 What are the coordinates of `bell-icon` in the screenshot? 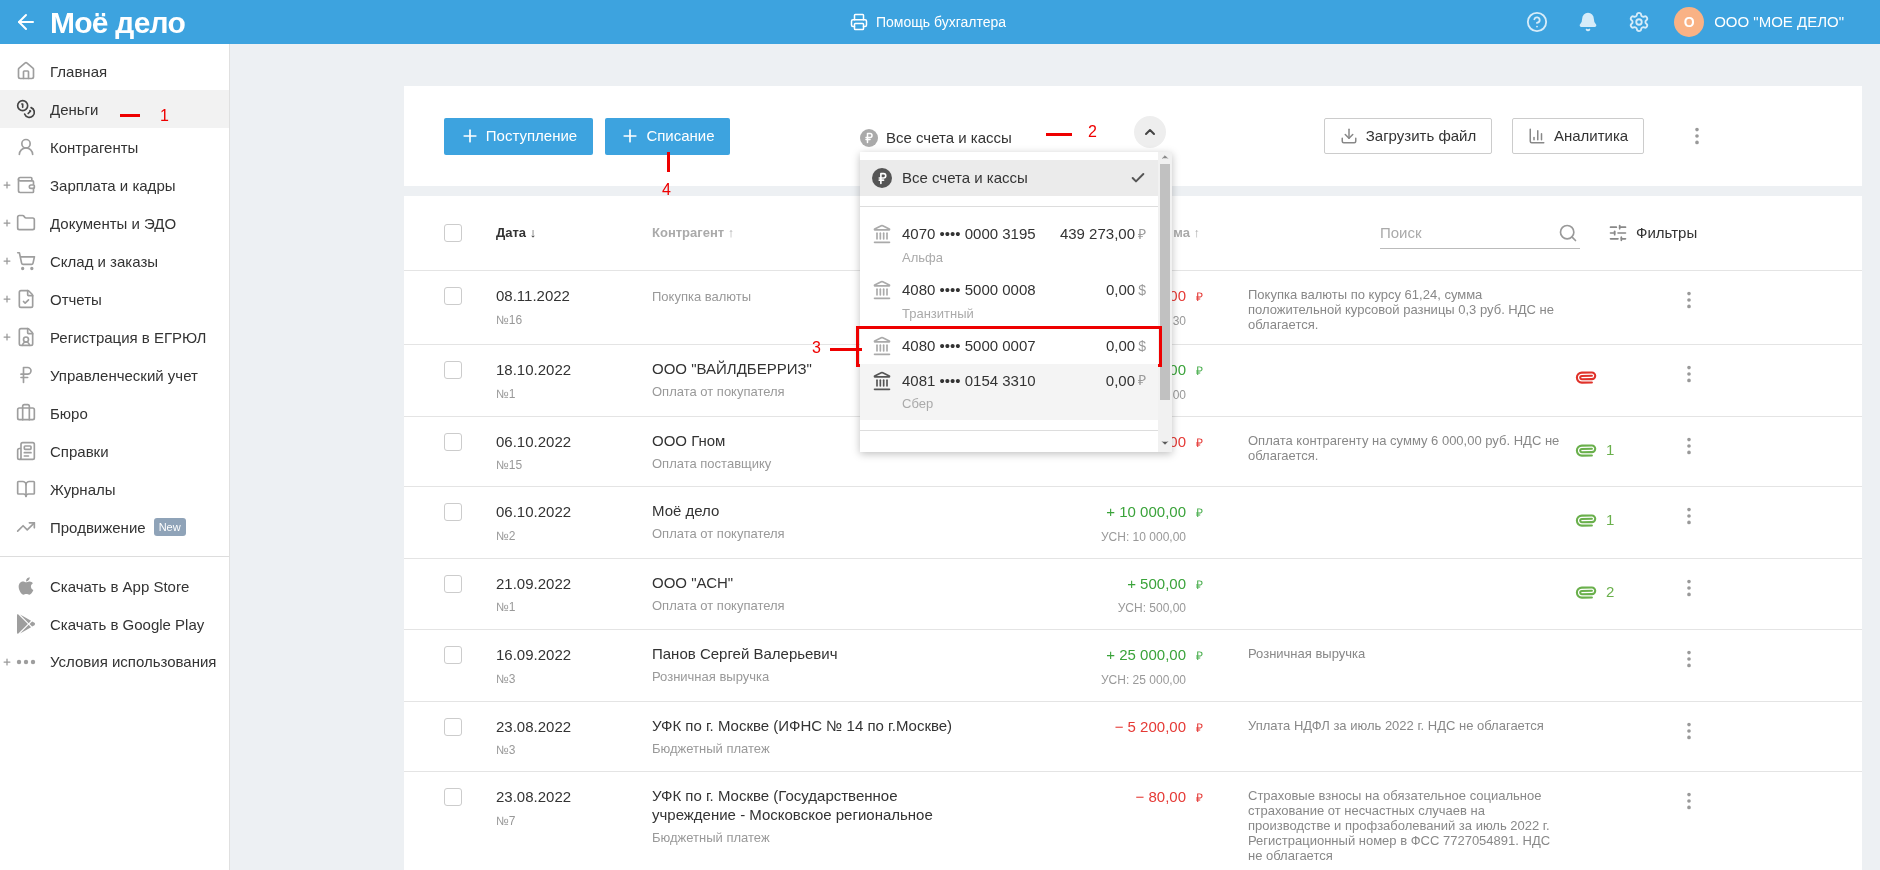 It's located at (1588, 22).